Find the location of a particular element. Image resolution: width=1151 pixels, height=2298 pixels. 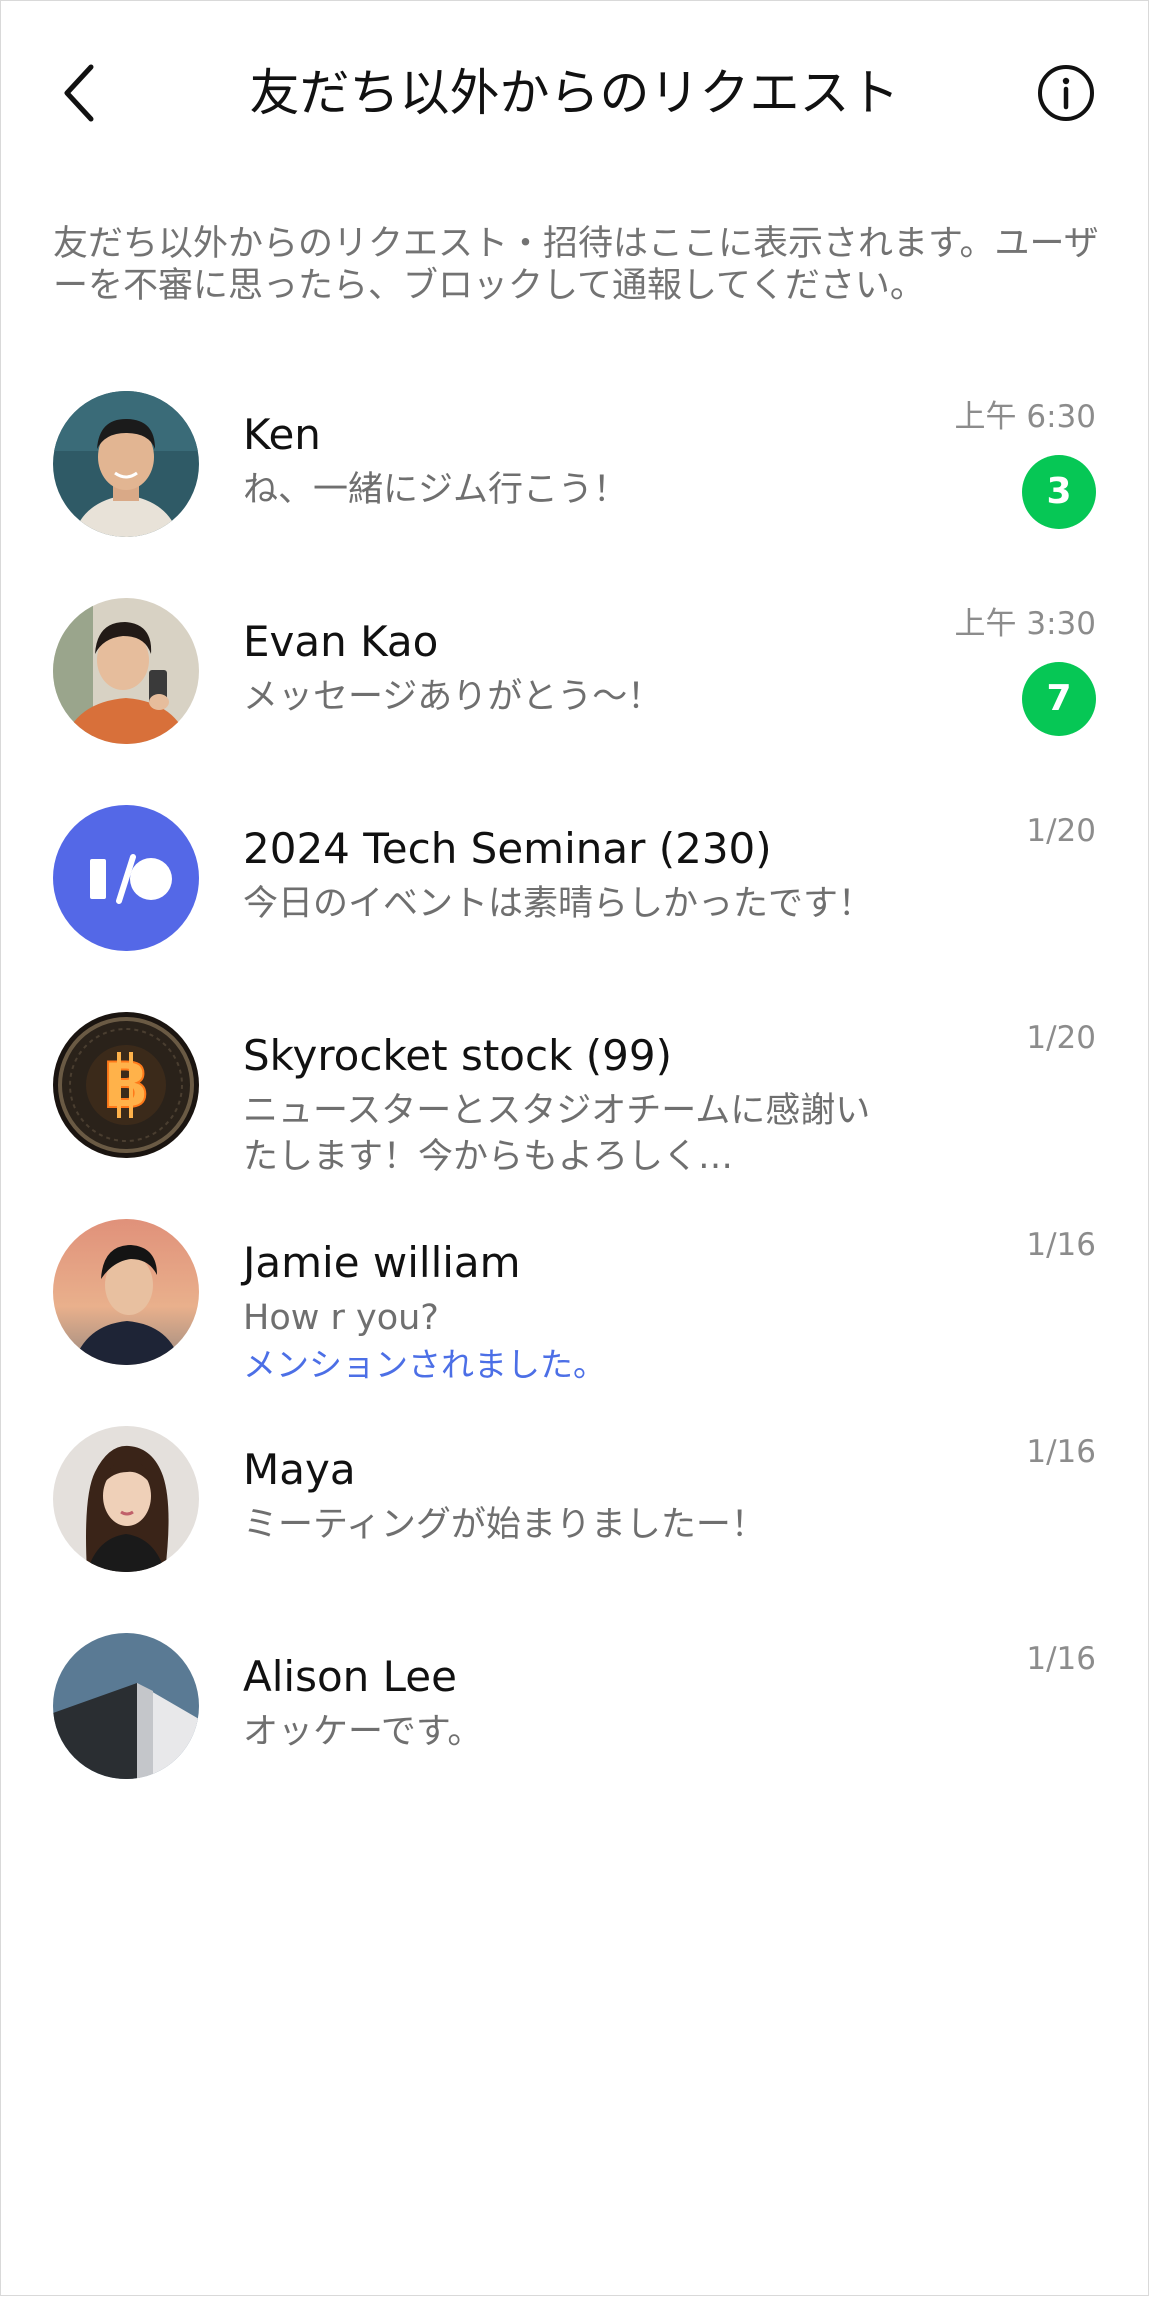

chevron-left-icon is located at coordinates (79, 93).